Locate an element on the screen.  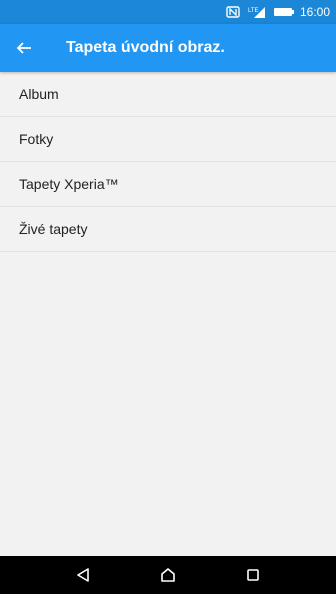
back-arrow-icon is located at coordinates (24, 48).